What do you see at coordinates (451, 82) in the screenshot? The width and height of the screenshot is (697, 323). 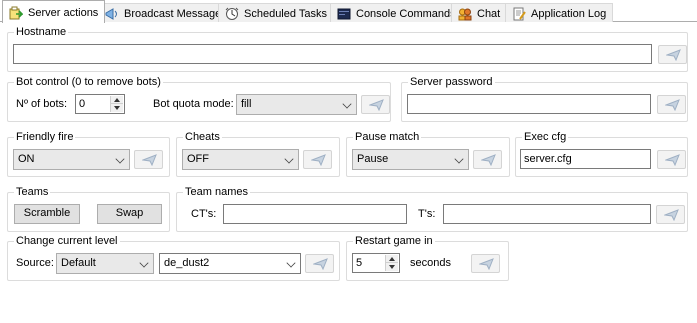 I see `server-password-legend: Server password` at bounding box center [451, 82].